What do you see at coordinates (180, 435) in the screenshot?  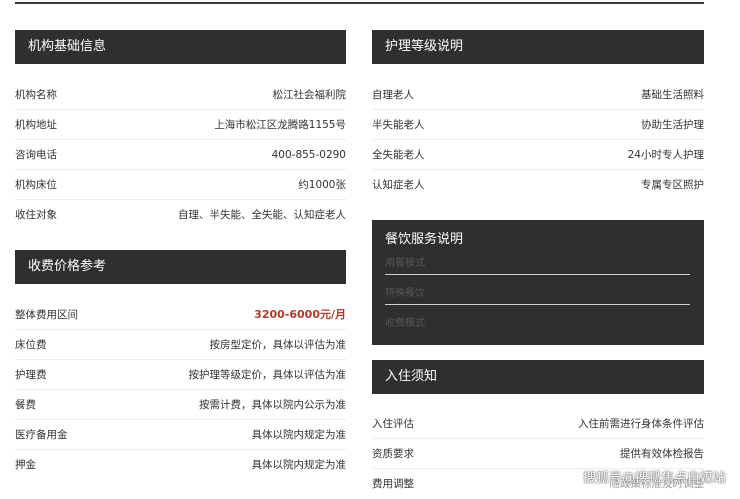 I see `table-row: 医疗备用金 具体以院内规定为准` at bounding box center [180, 435].